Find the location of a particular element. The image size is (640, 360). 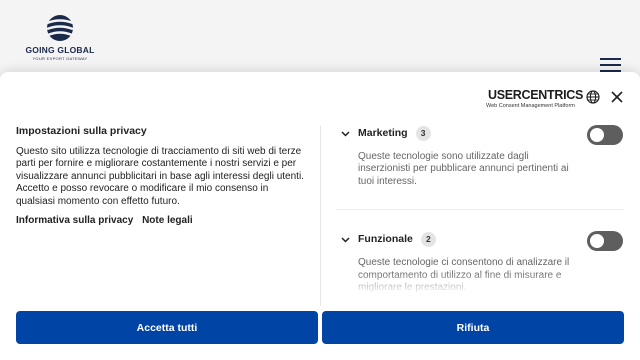

privacy-links: Informativa sulla privacy Note legali is located at coordinates (161, 220).